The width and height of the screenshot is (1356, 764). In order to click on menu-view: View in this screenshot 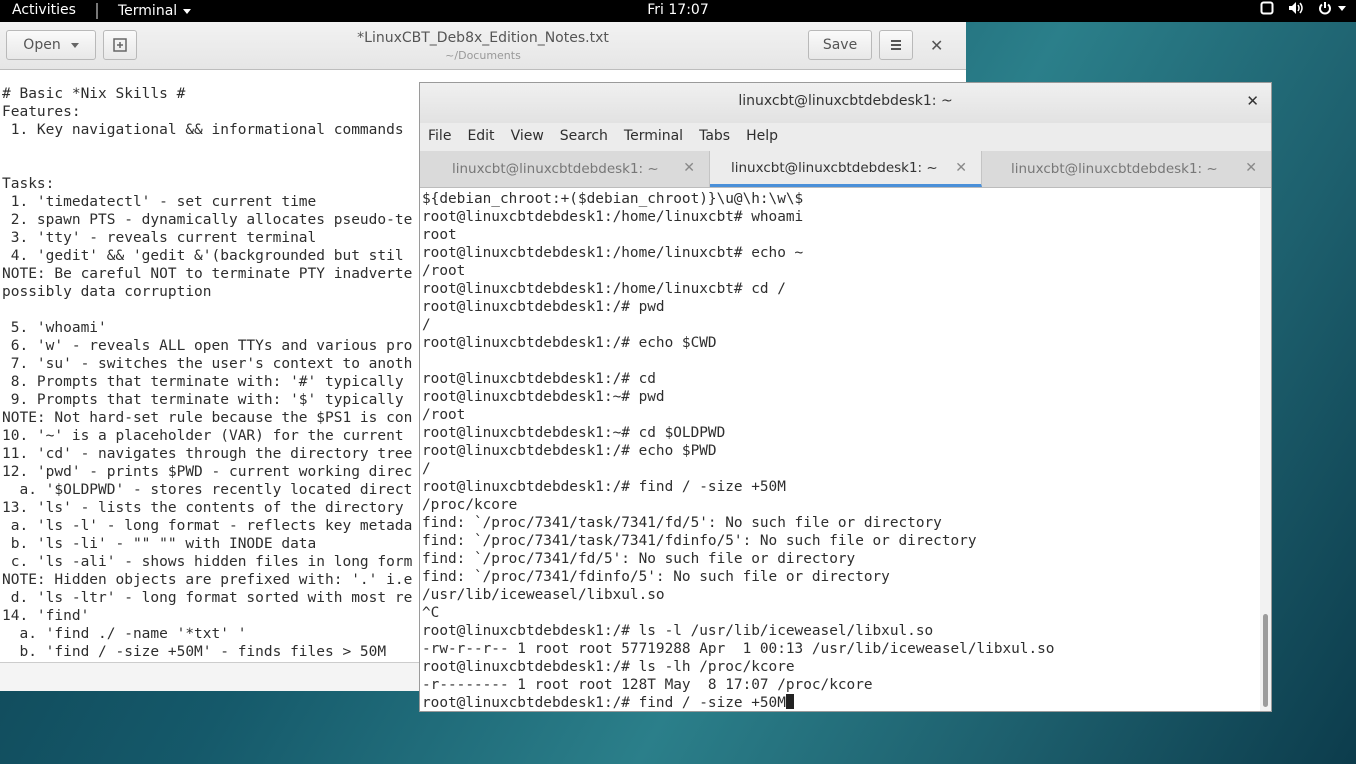, I will do `click(527, 137)`.